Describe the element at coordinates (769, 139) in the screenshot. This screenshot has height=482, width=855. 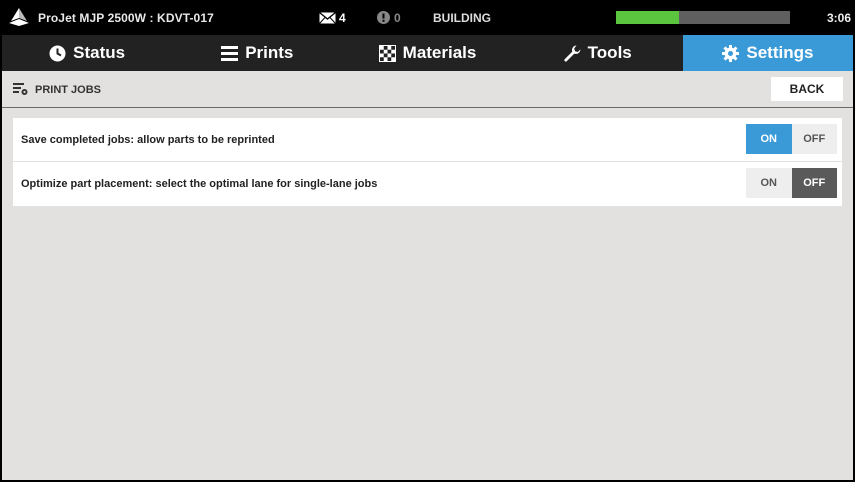
I see `save-jobs-on-option: ON` at that location.